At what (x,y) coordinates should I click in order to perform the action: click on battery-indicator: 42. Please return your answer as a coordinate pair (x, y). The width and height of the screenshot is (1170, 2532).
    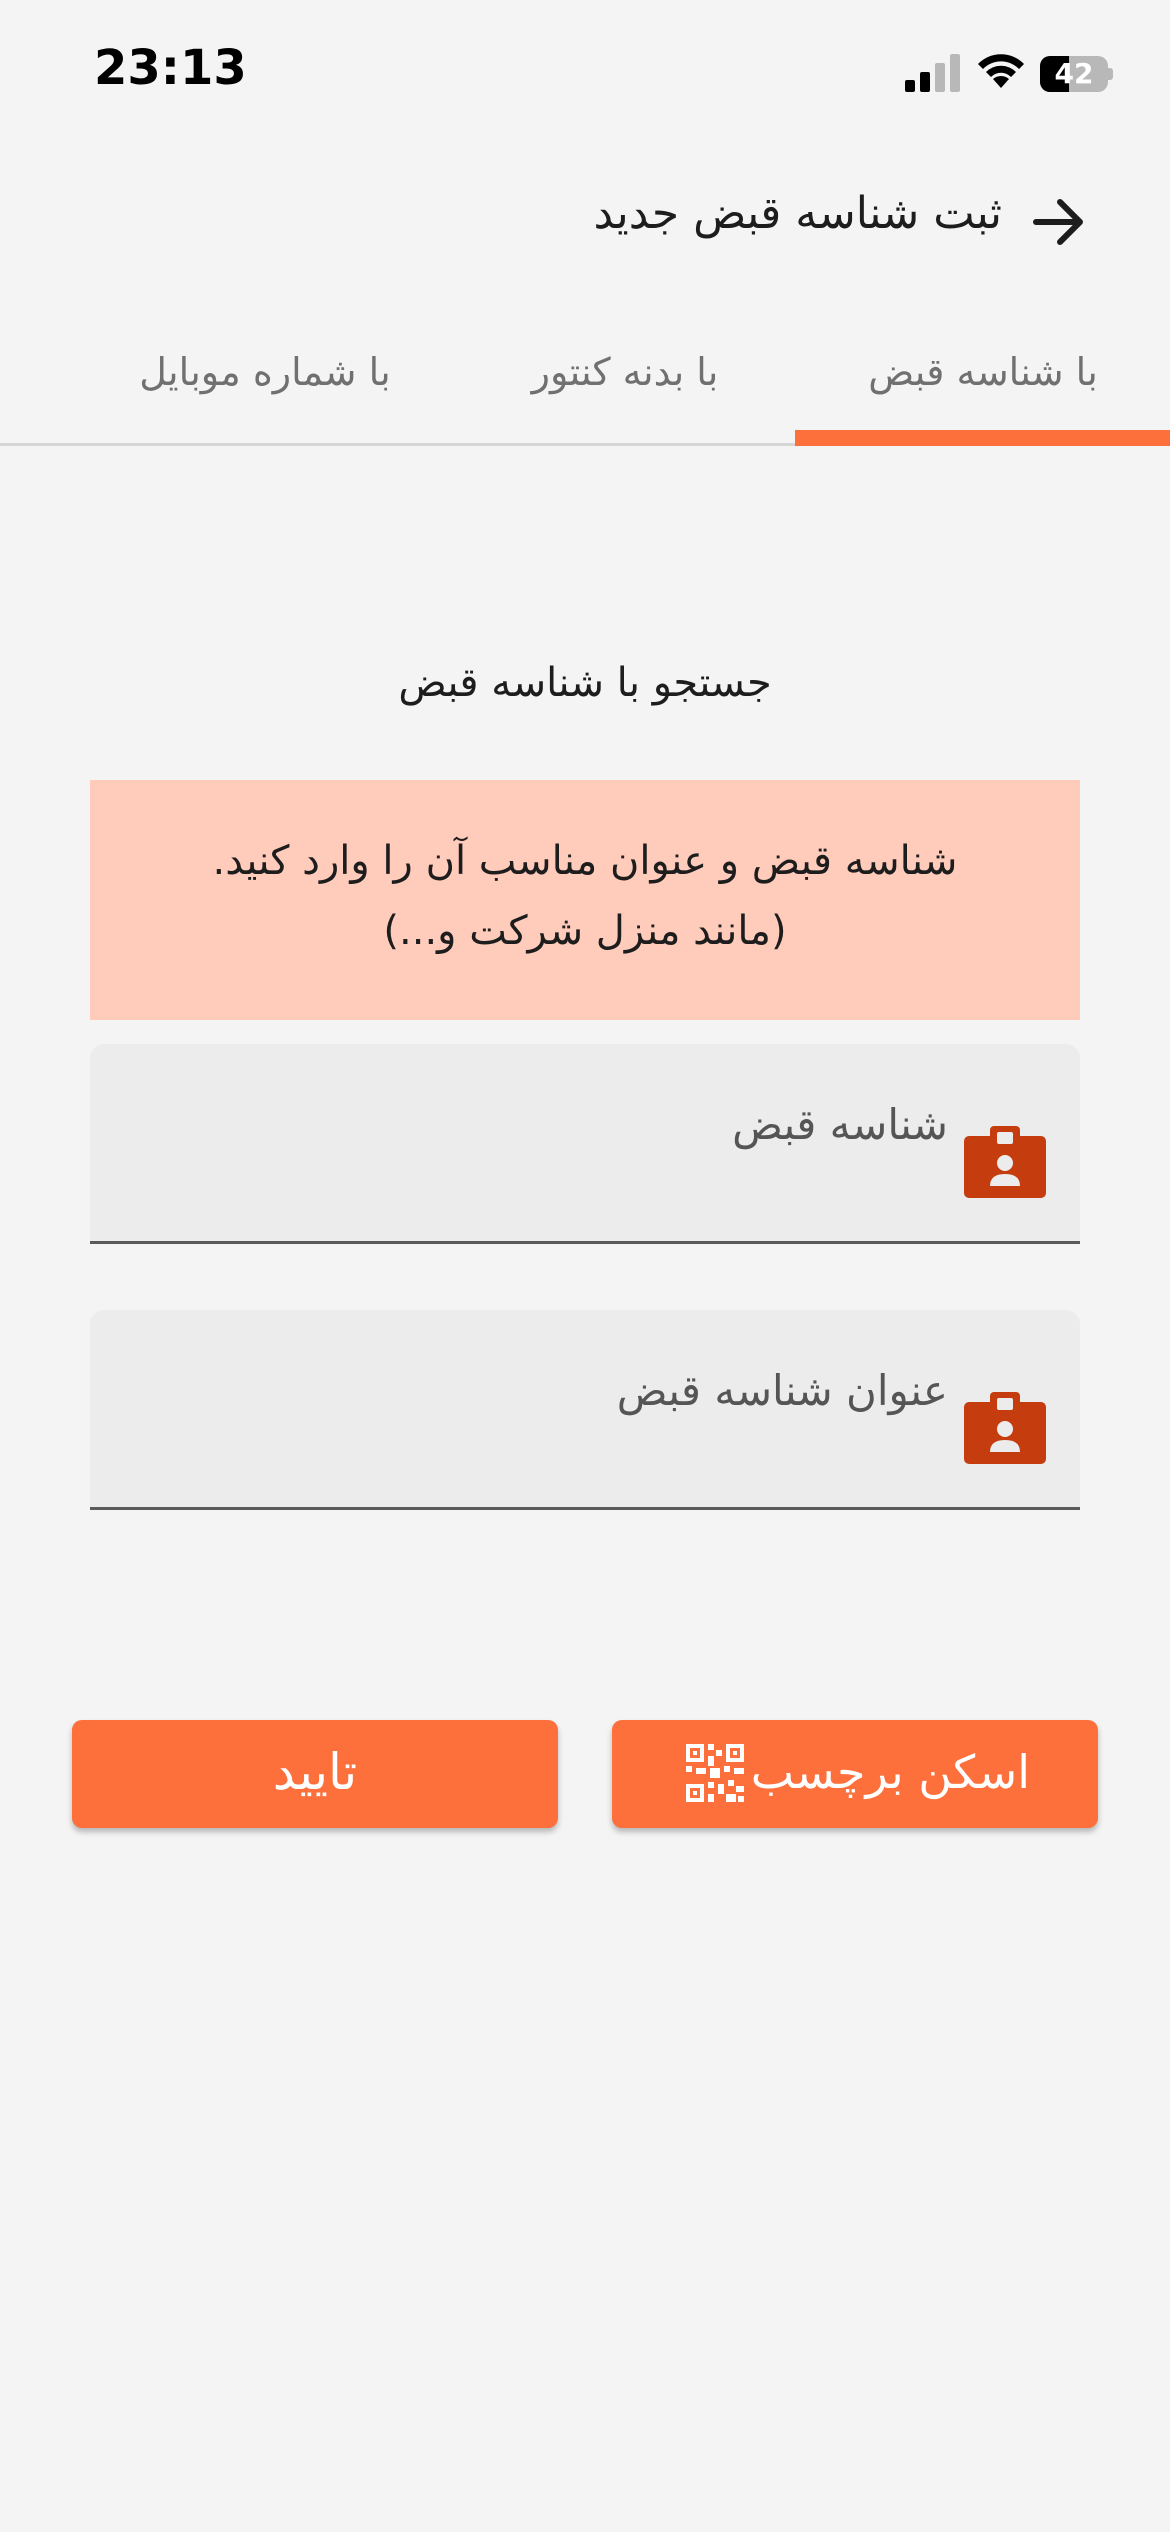
    Looking at the image, I should click on (1076, 74).